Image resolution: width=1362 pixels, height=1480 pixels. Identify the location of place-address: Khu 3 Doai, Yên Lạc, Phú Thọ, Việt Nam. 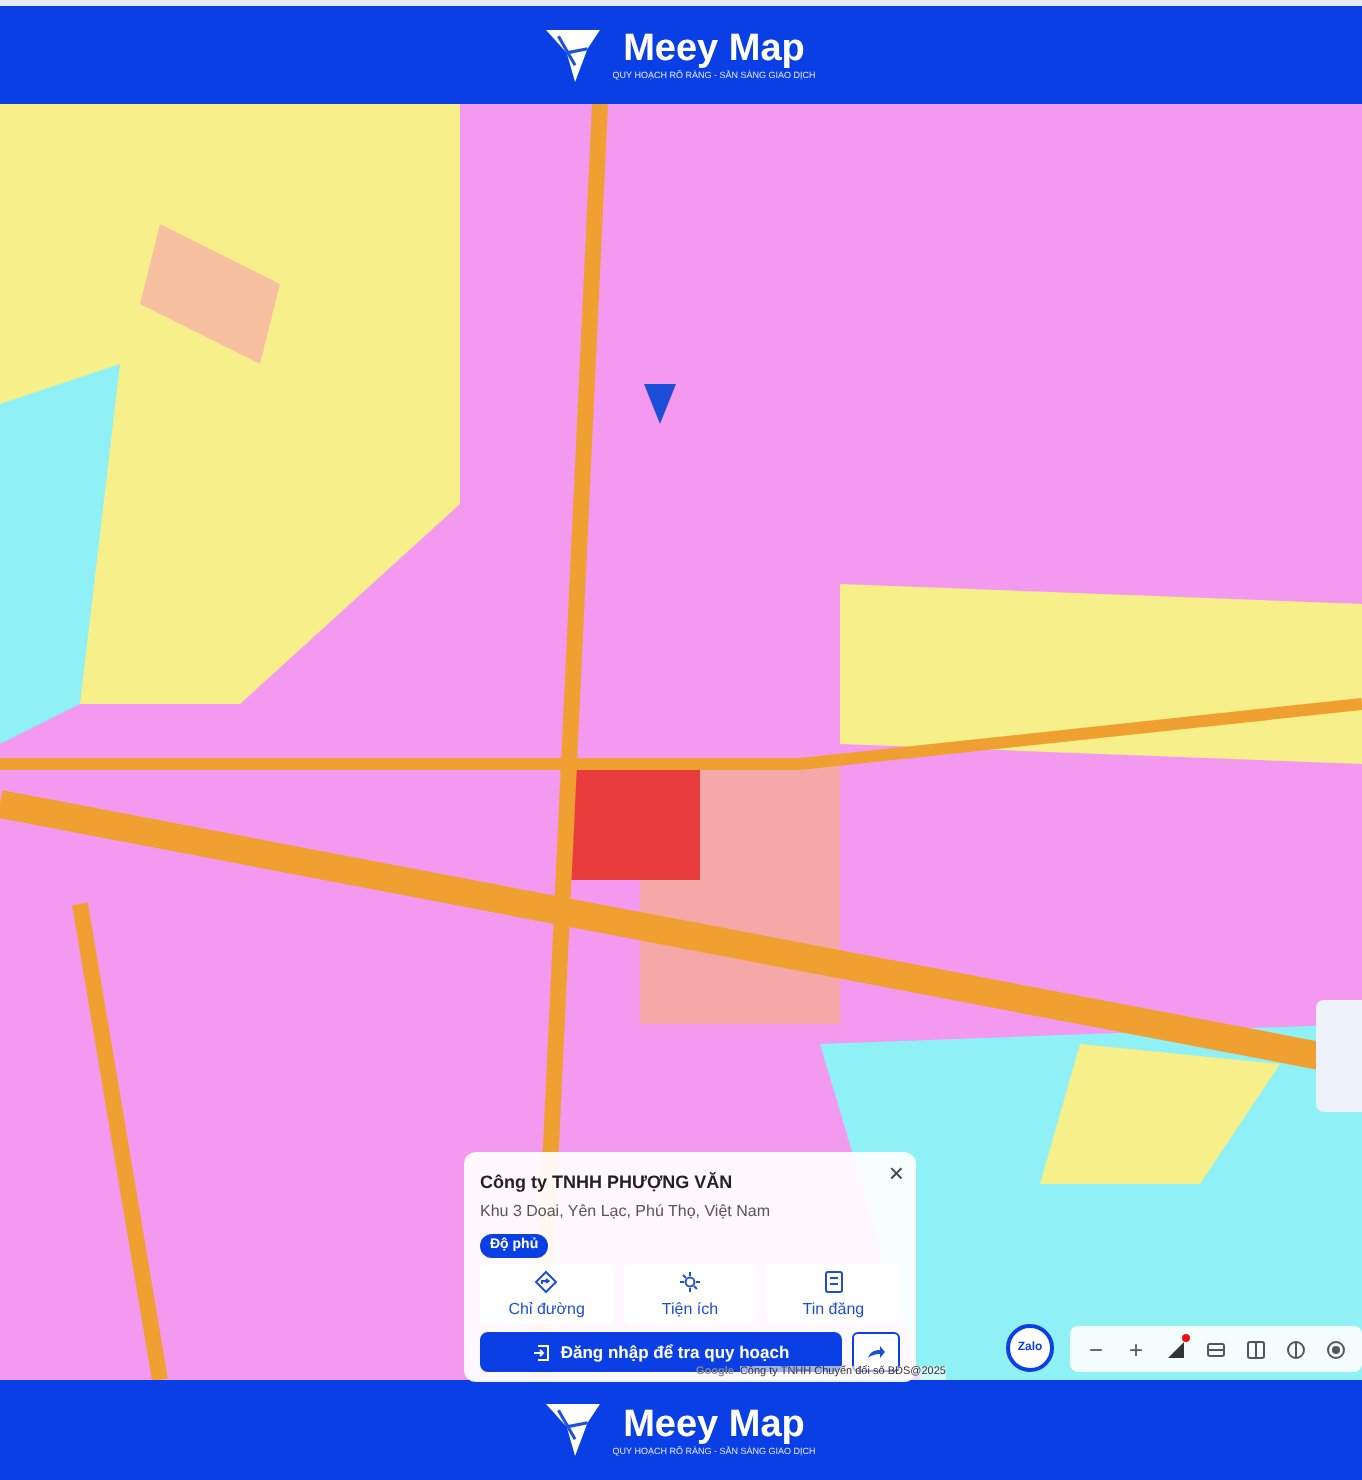
(626, 1212).